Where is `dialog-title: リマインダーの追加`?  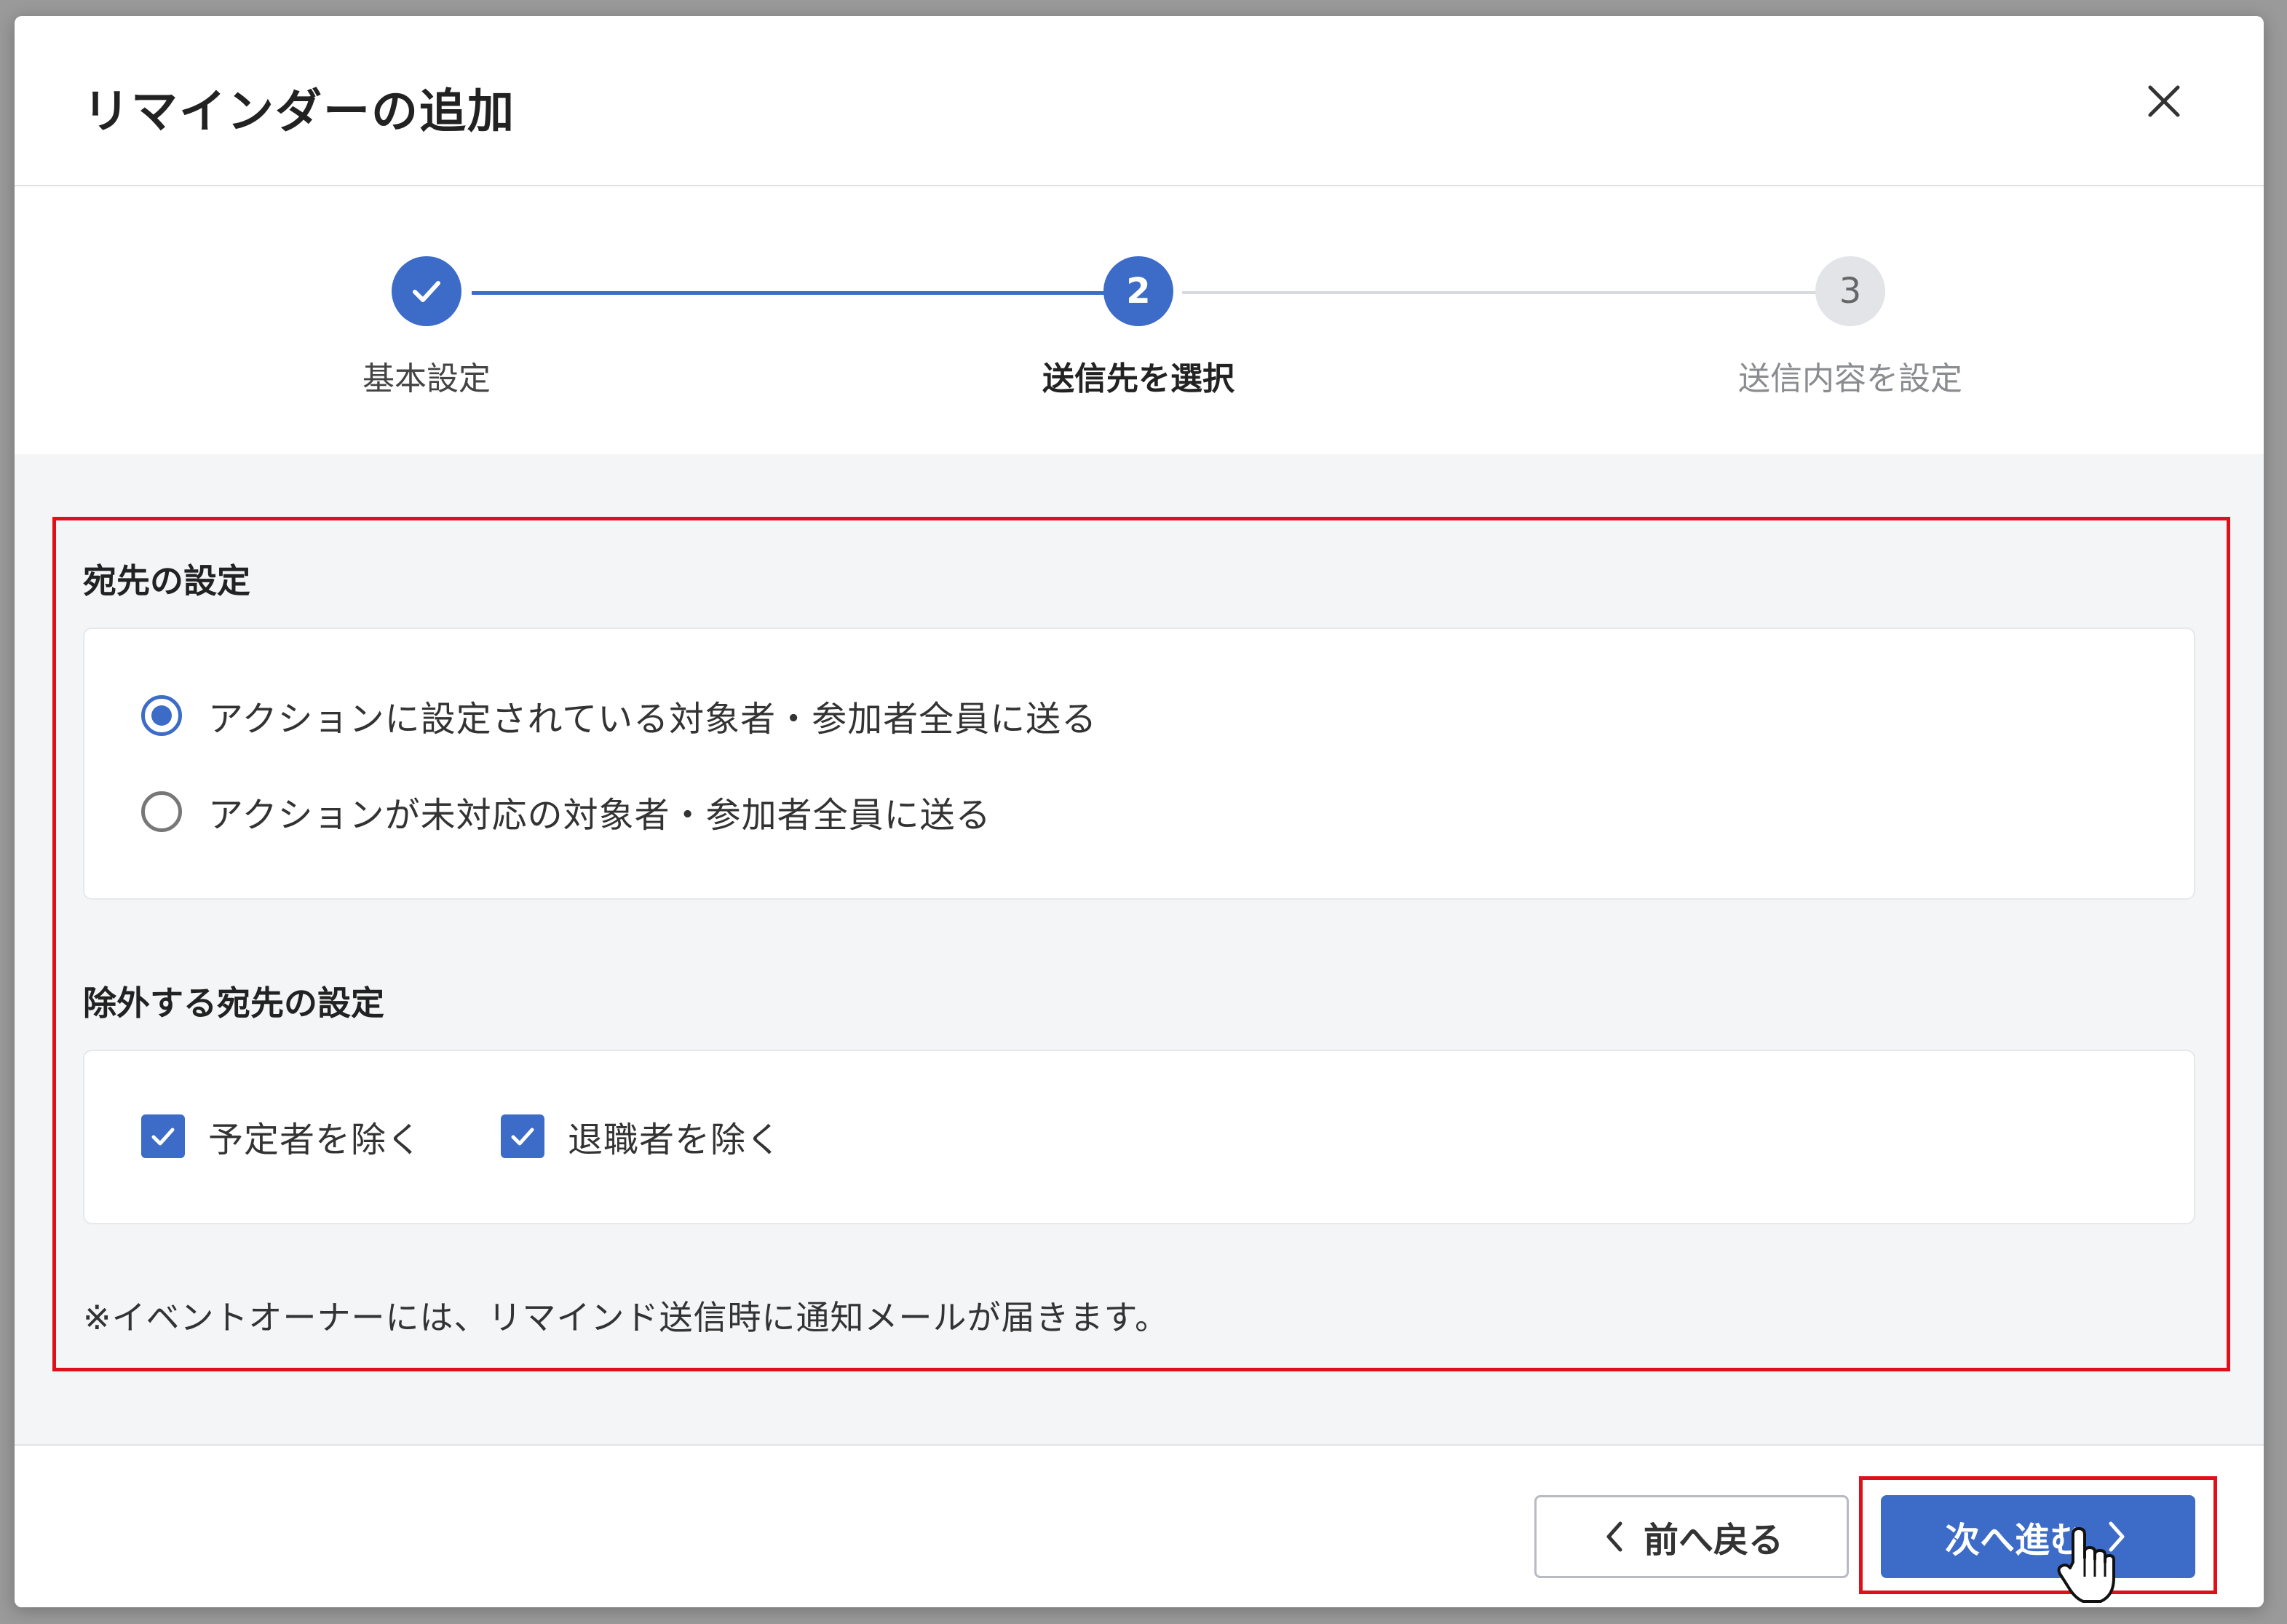
dialog-title: リマインダーの追加 is located at coordinates (299, 112).